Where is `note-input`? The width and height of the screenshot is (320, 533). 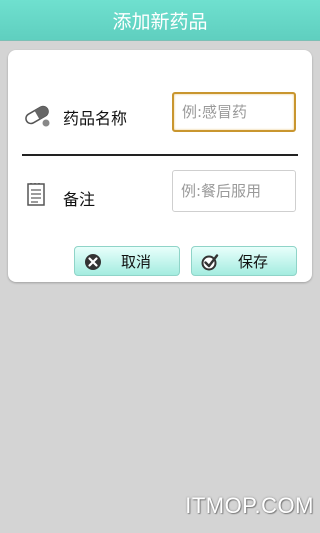
note-input is located at coordinates (234, 191).